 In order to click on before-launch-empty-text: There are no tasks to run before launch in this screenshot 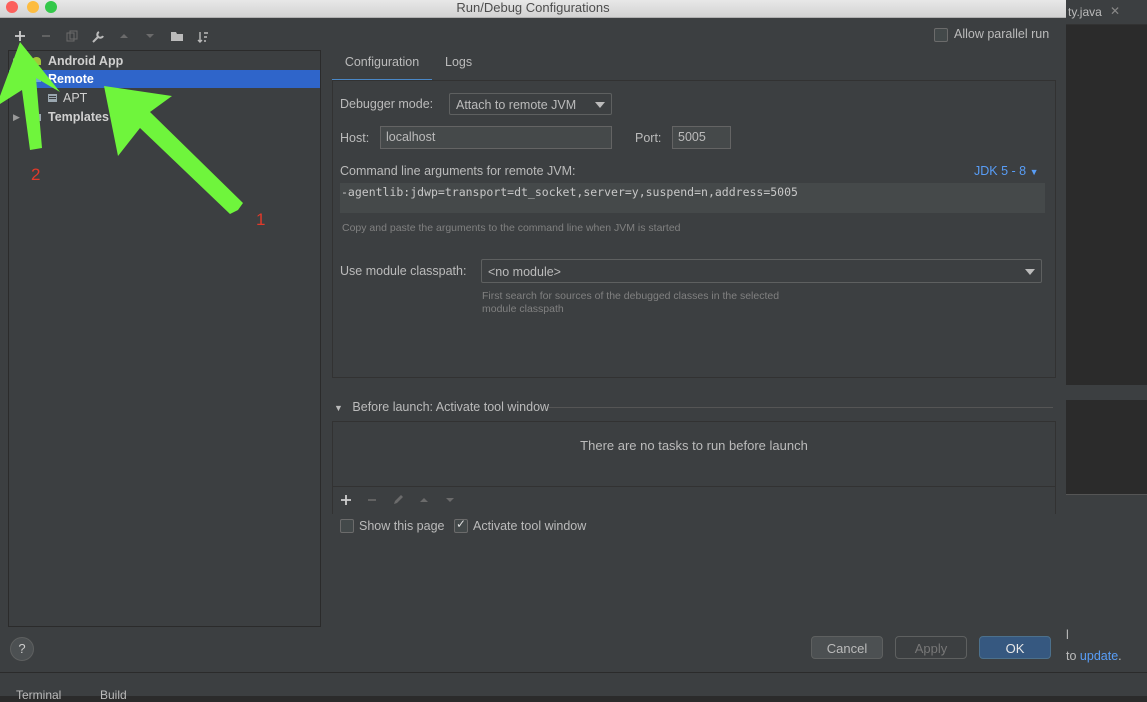, I will do `click(694, 445)`.